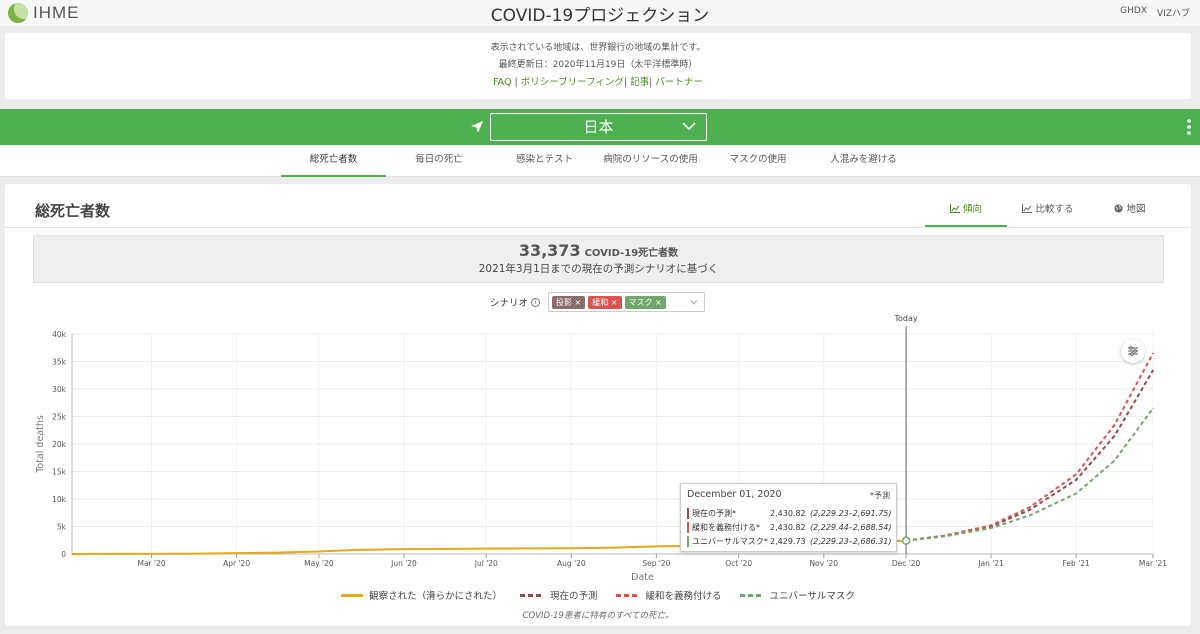  What do you see at coordinates (990, 563) in the screenshot?
I see `x-tick-label: Jan '21` at bounding box center [990, 563].